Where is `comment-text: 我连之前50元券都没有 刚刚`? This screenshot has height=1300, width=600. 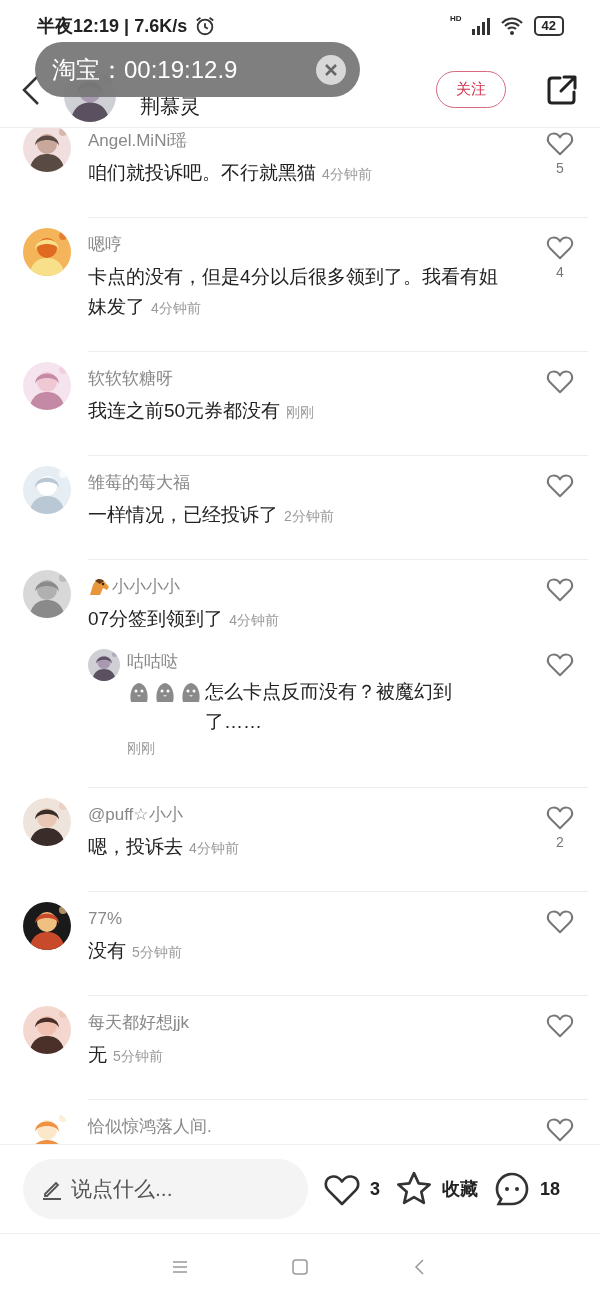 comment-text: 我连之前50元券都没有 刚刚 is located at coordinates (202, 411).